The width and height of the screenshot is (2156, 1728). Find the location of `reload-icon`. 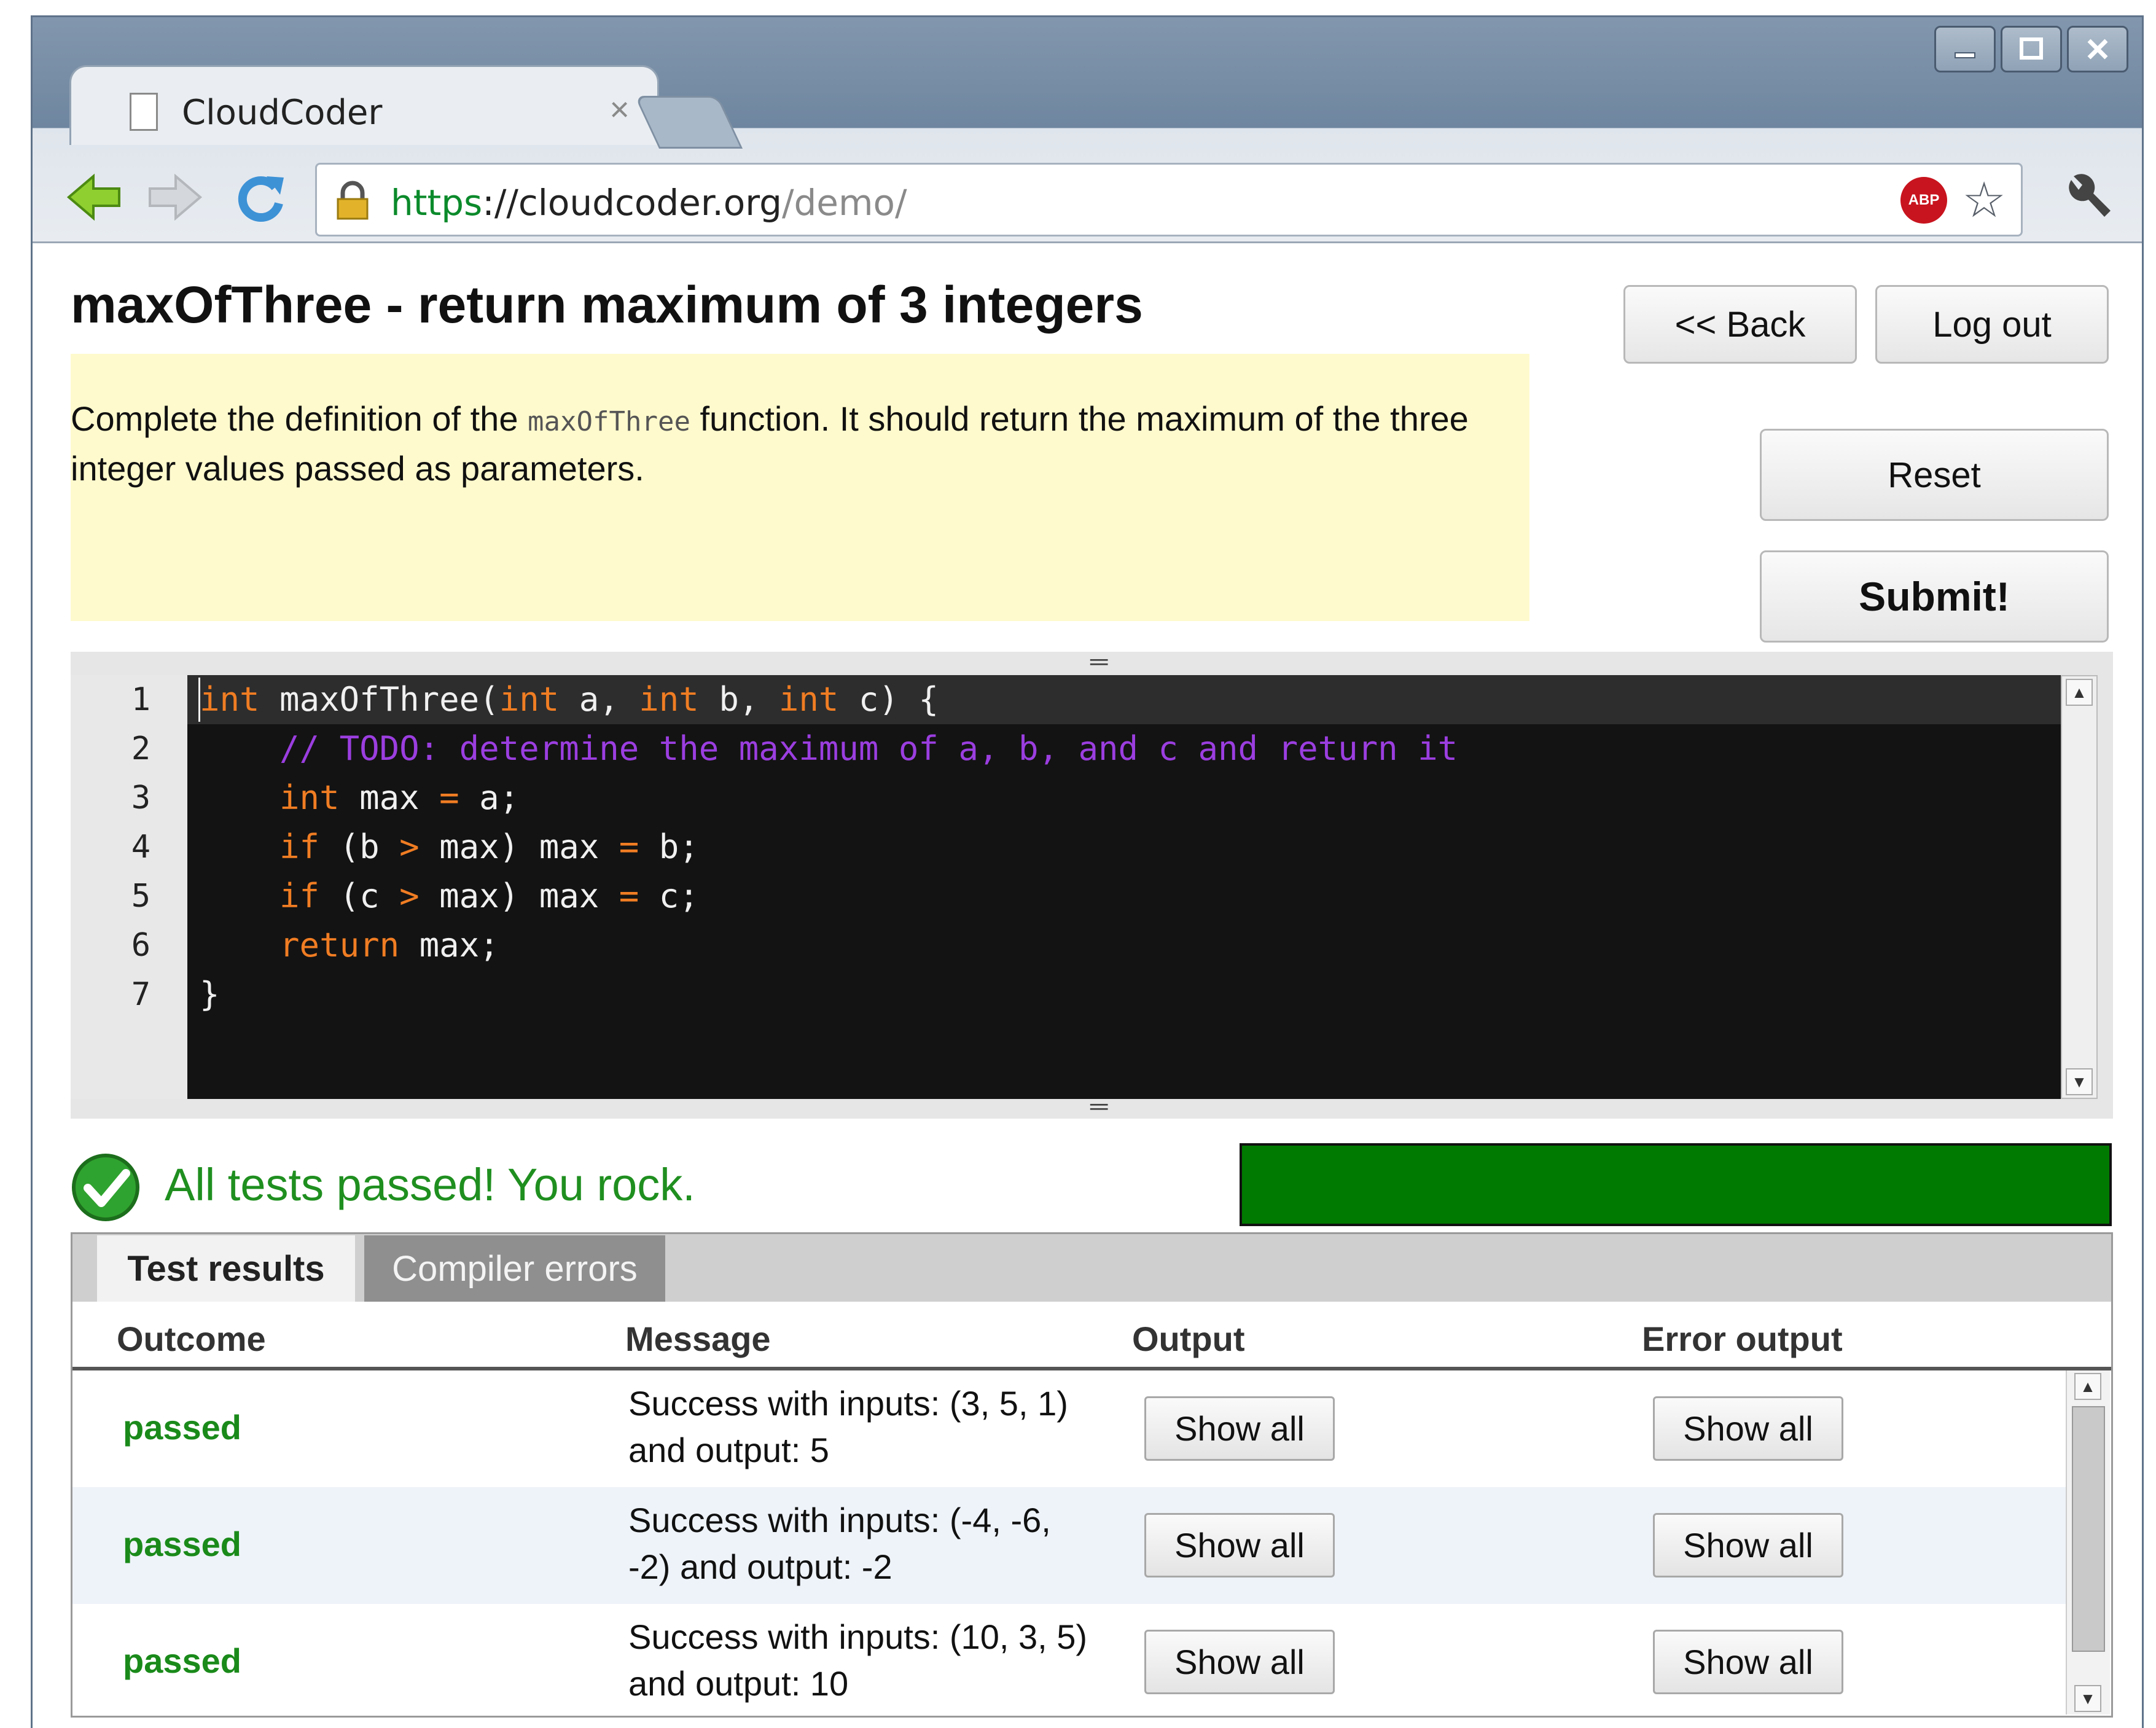

reload-icon is located at coordinates (261, 199).